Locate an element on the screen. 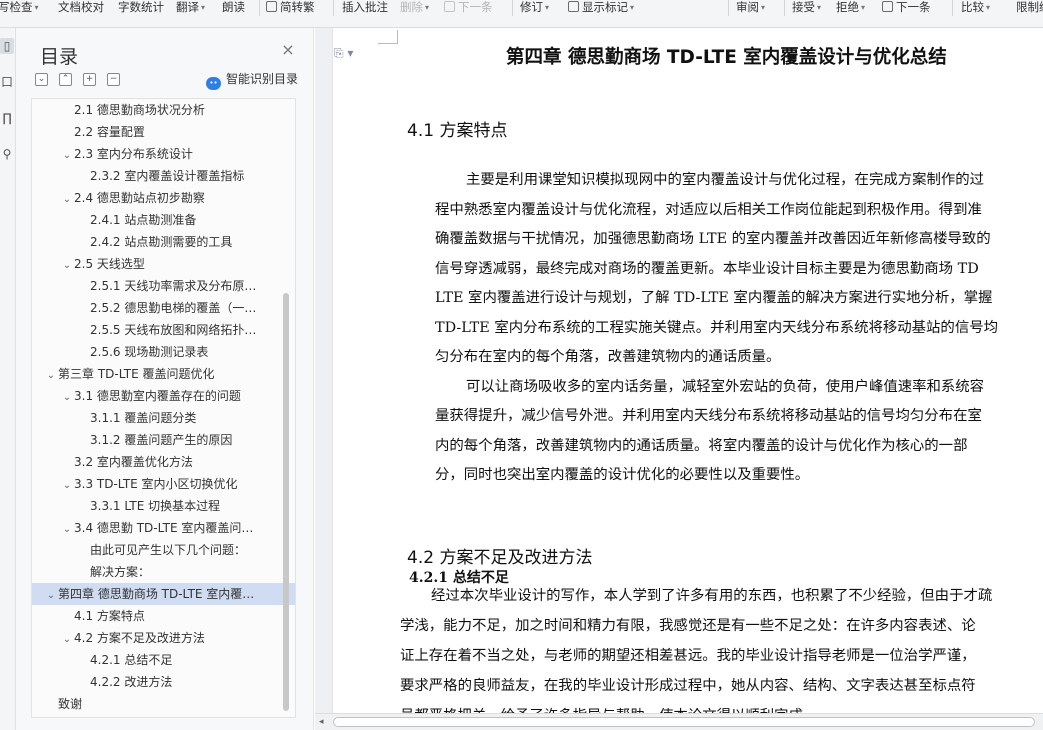 This screenshot has width=1043, height=730. toc-item: 解决方案： is located at coordinates (163, 572).